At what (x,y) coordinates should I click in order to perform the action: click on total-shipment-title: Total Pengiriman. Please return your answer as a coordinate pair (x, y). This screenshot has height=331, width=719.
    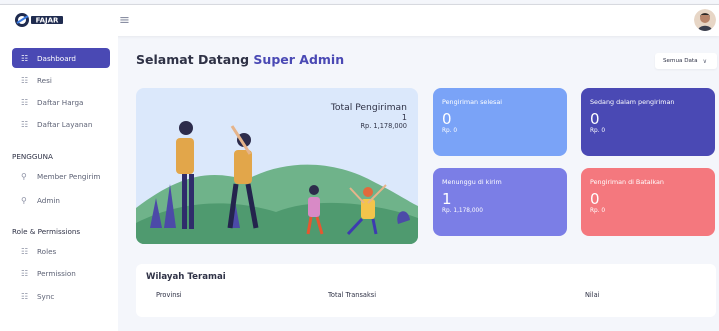
    Looking at the image, I should click on (368, 107).